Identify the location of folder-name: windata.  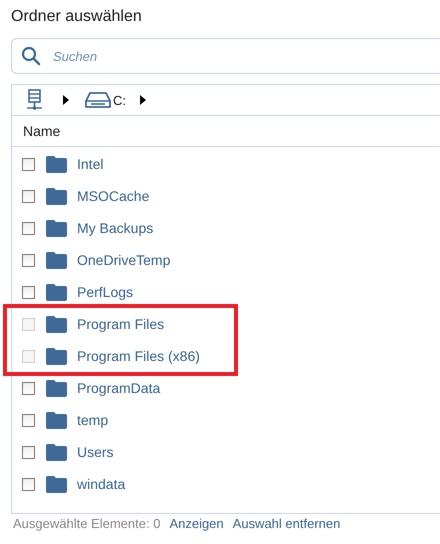
(101, 484).